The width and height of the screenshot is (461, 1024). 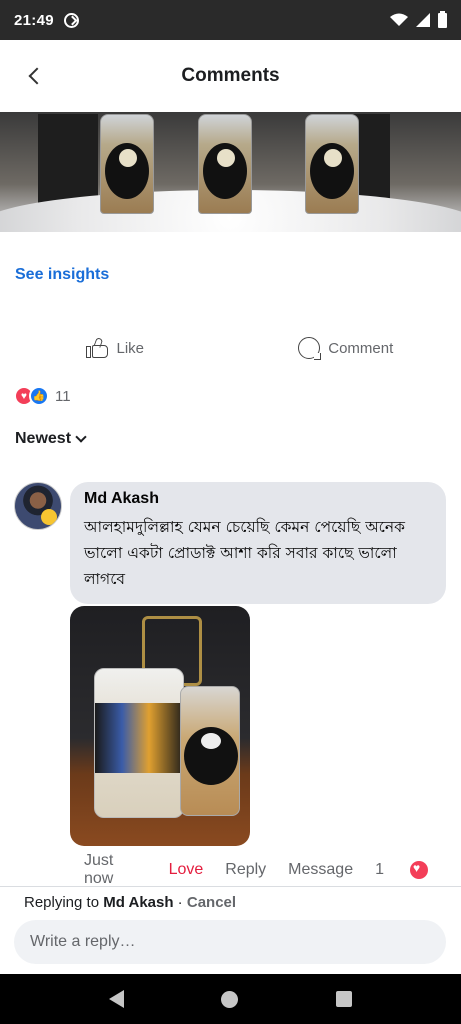 What do you see at coordinates (62, 275) in the screenshot?
I see `see-insights-link: See insights` at bounding box center [62, 275].